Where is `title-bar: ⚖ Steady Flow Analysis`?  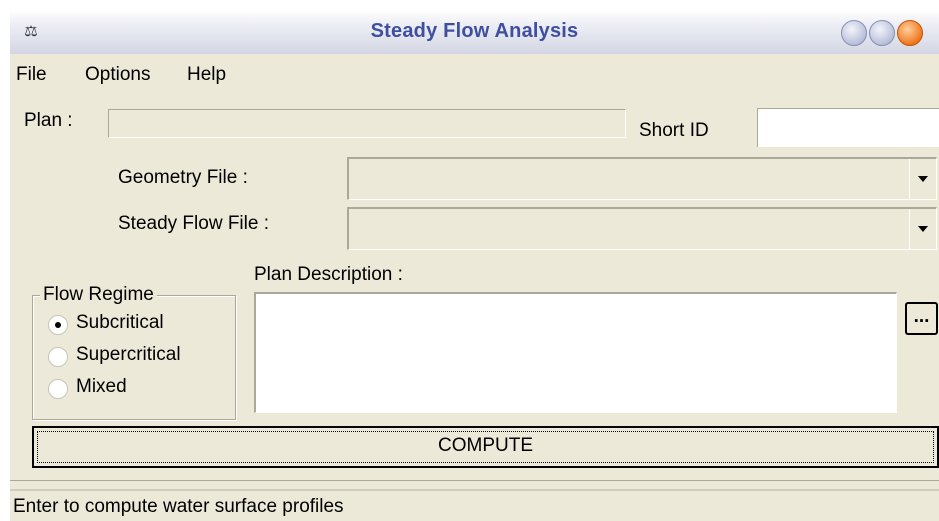 title-bar: ⚖ Steady Flow Analysis is located at coordinates (474, 32).